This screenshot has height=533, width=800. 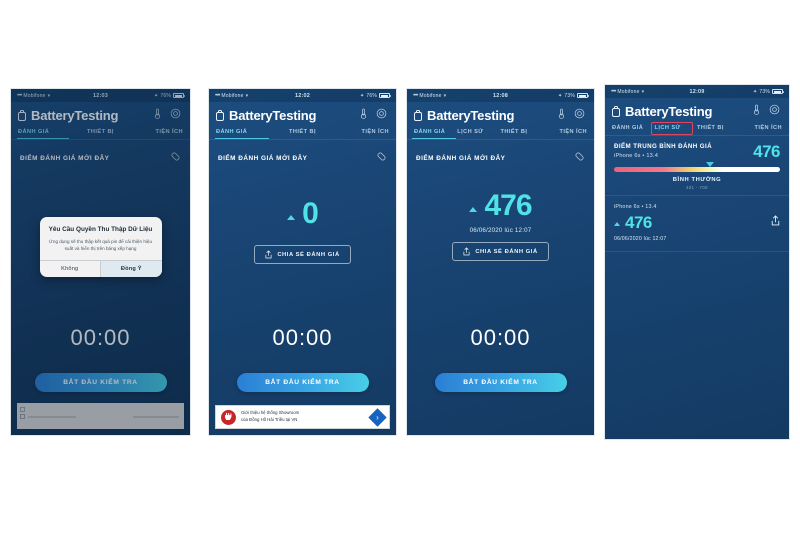 I want to click on tab-danh-gia: ĐÁNH GIÁ, so click(x=633, y=130).